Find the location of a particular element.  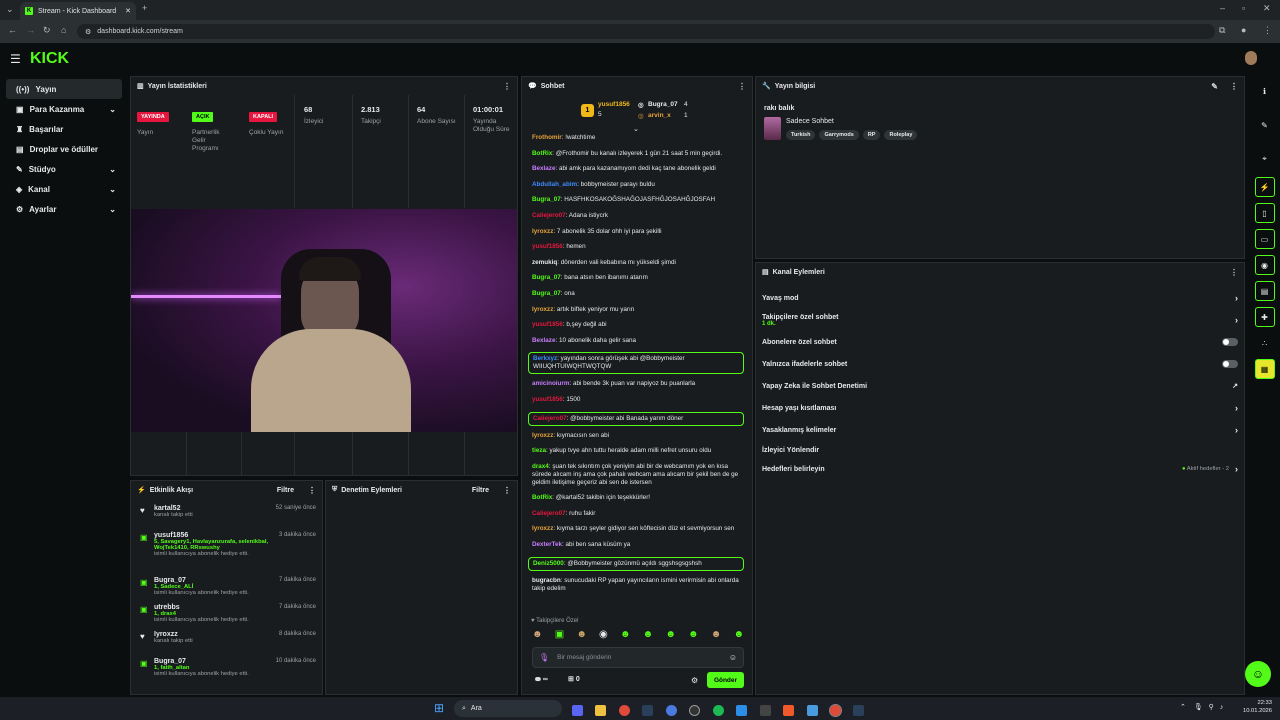

chat-message: Frothomir: !watchtime is located at coordinates (637, 138).